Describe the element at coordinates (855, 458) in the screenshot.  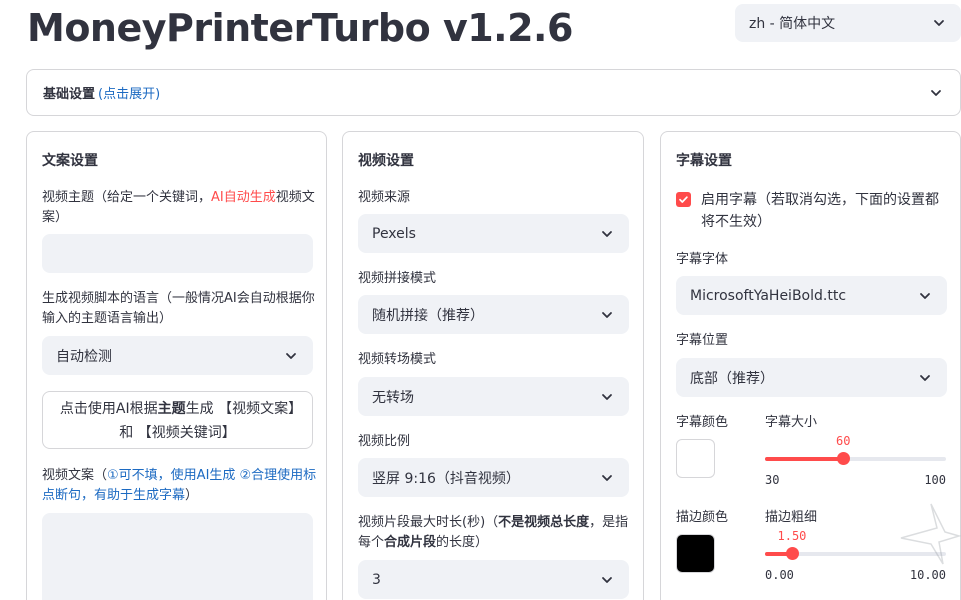
I see `subtitle-size-track` at that location.